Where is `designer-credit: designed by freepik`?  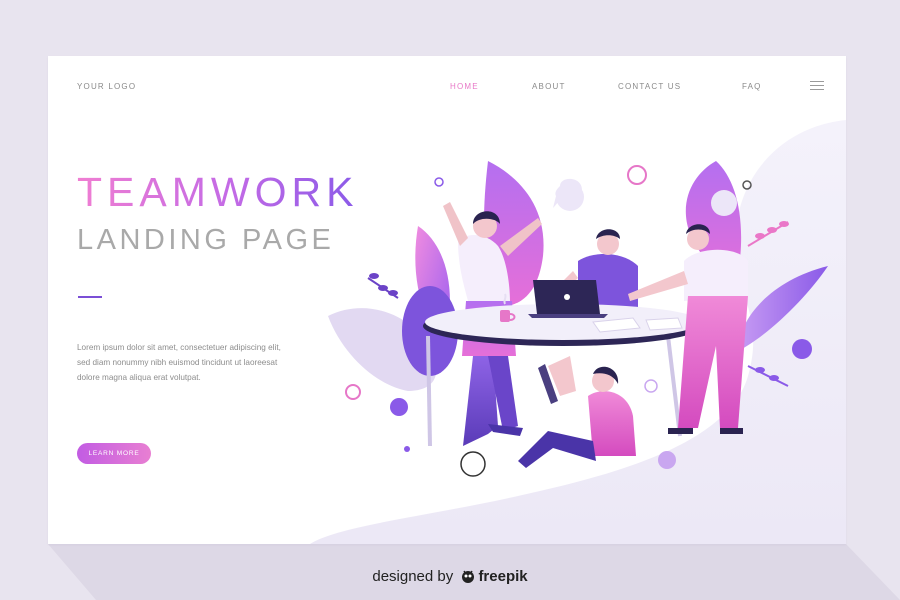 designer-credit: designed by freepik is located at coordinates (450, 576).